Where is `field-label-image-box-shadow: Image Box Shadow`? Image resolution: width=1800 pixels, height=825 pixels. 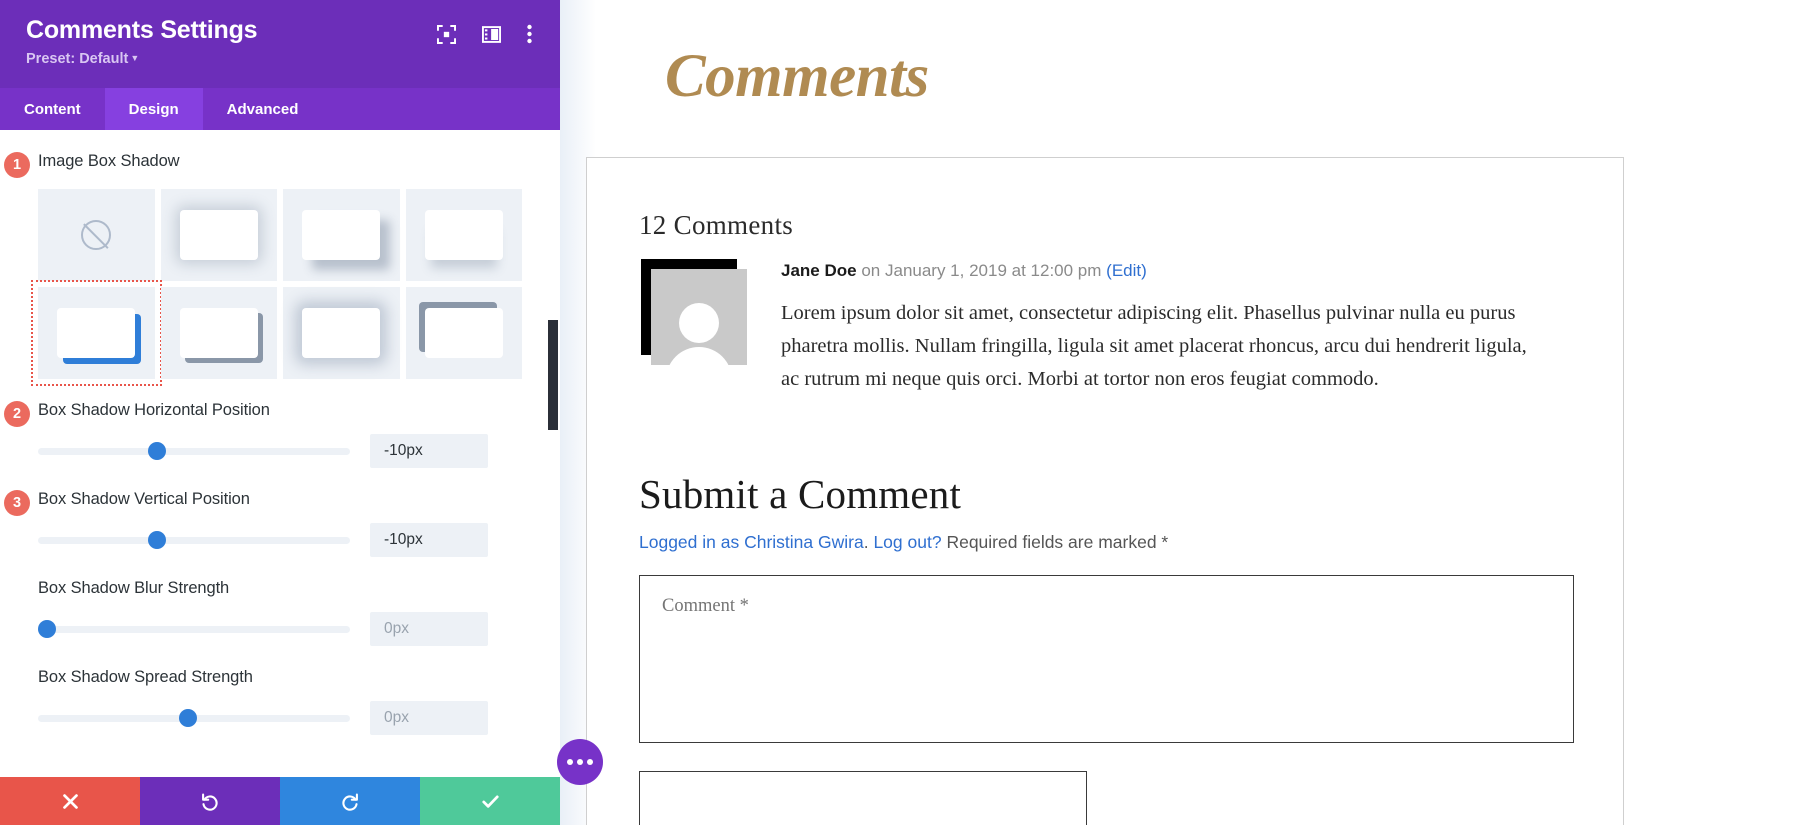
field-label-image-box-shadow: Image Box Shadow is located at coordinates (109, 161).